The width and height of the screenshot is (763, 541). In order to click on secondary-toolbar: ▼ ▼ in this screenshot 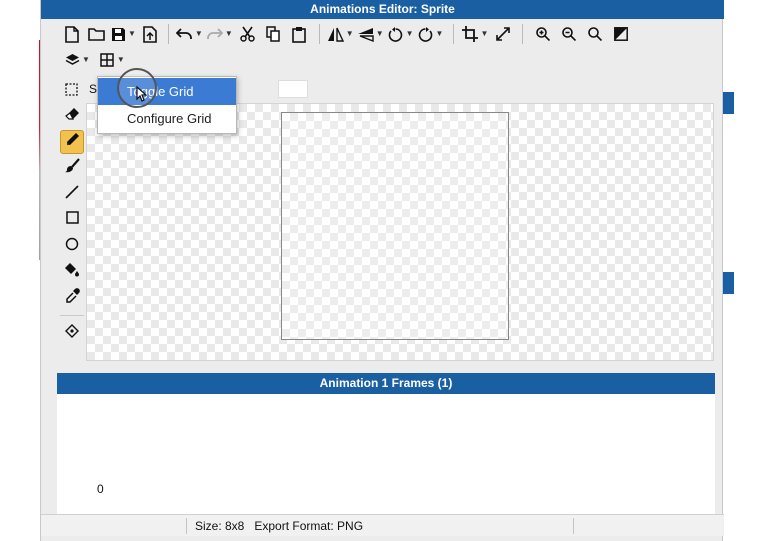, I will do `click(95, 60)`.